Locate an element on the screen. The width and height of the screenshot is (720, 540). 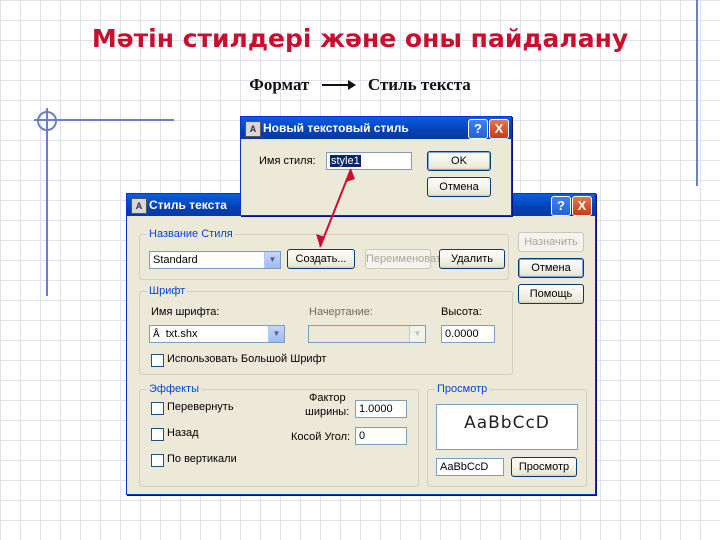
width-factor-input: 1.0000 is located at coordinates (381, 409).